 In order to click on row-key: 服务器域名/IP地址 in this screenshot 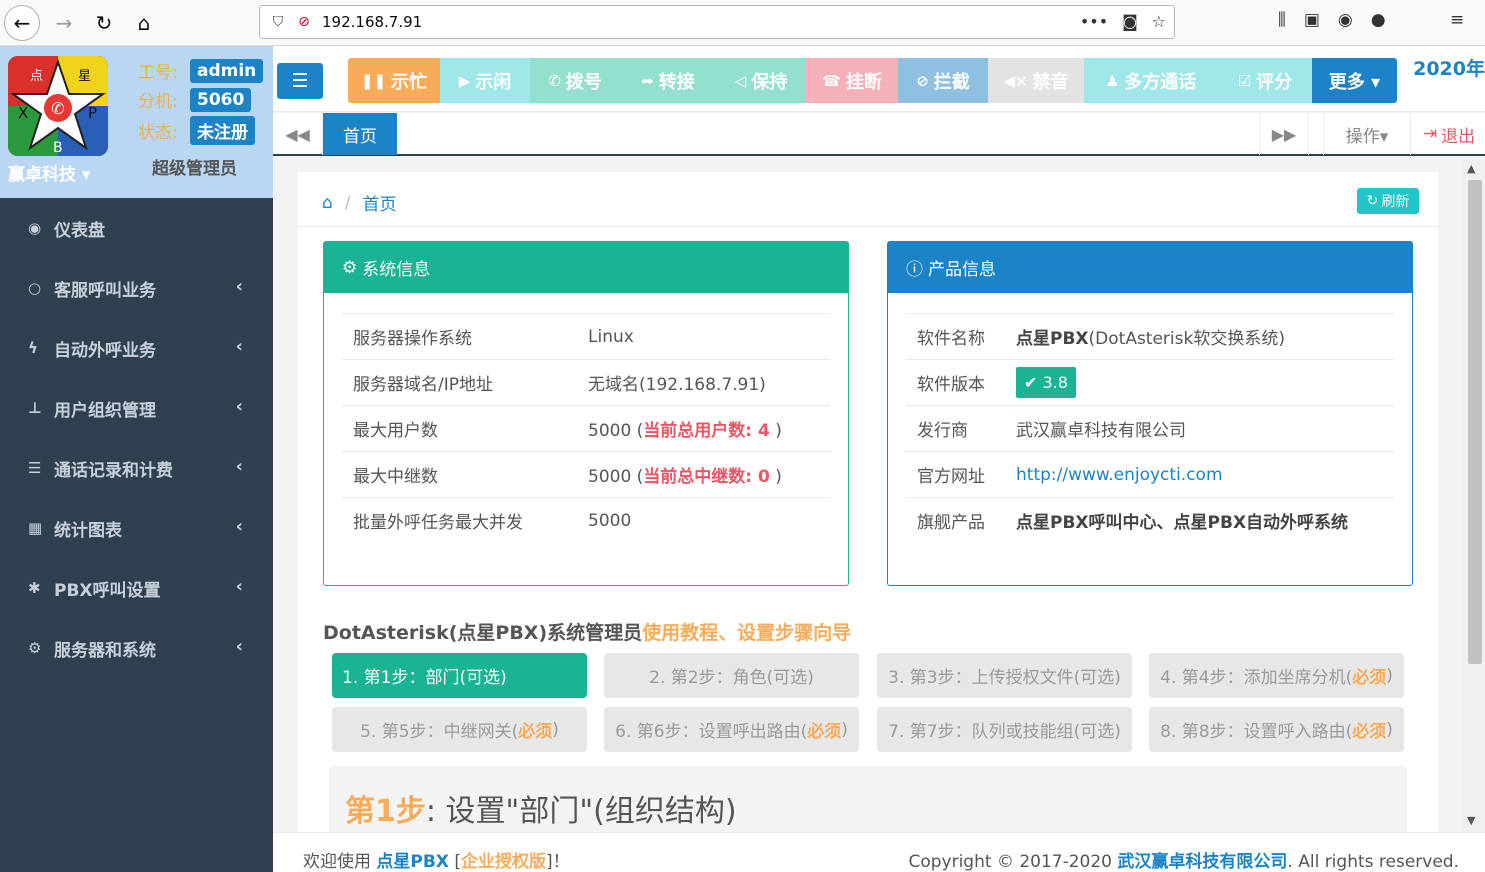, I will do `click(423, 385)`.